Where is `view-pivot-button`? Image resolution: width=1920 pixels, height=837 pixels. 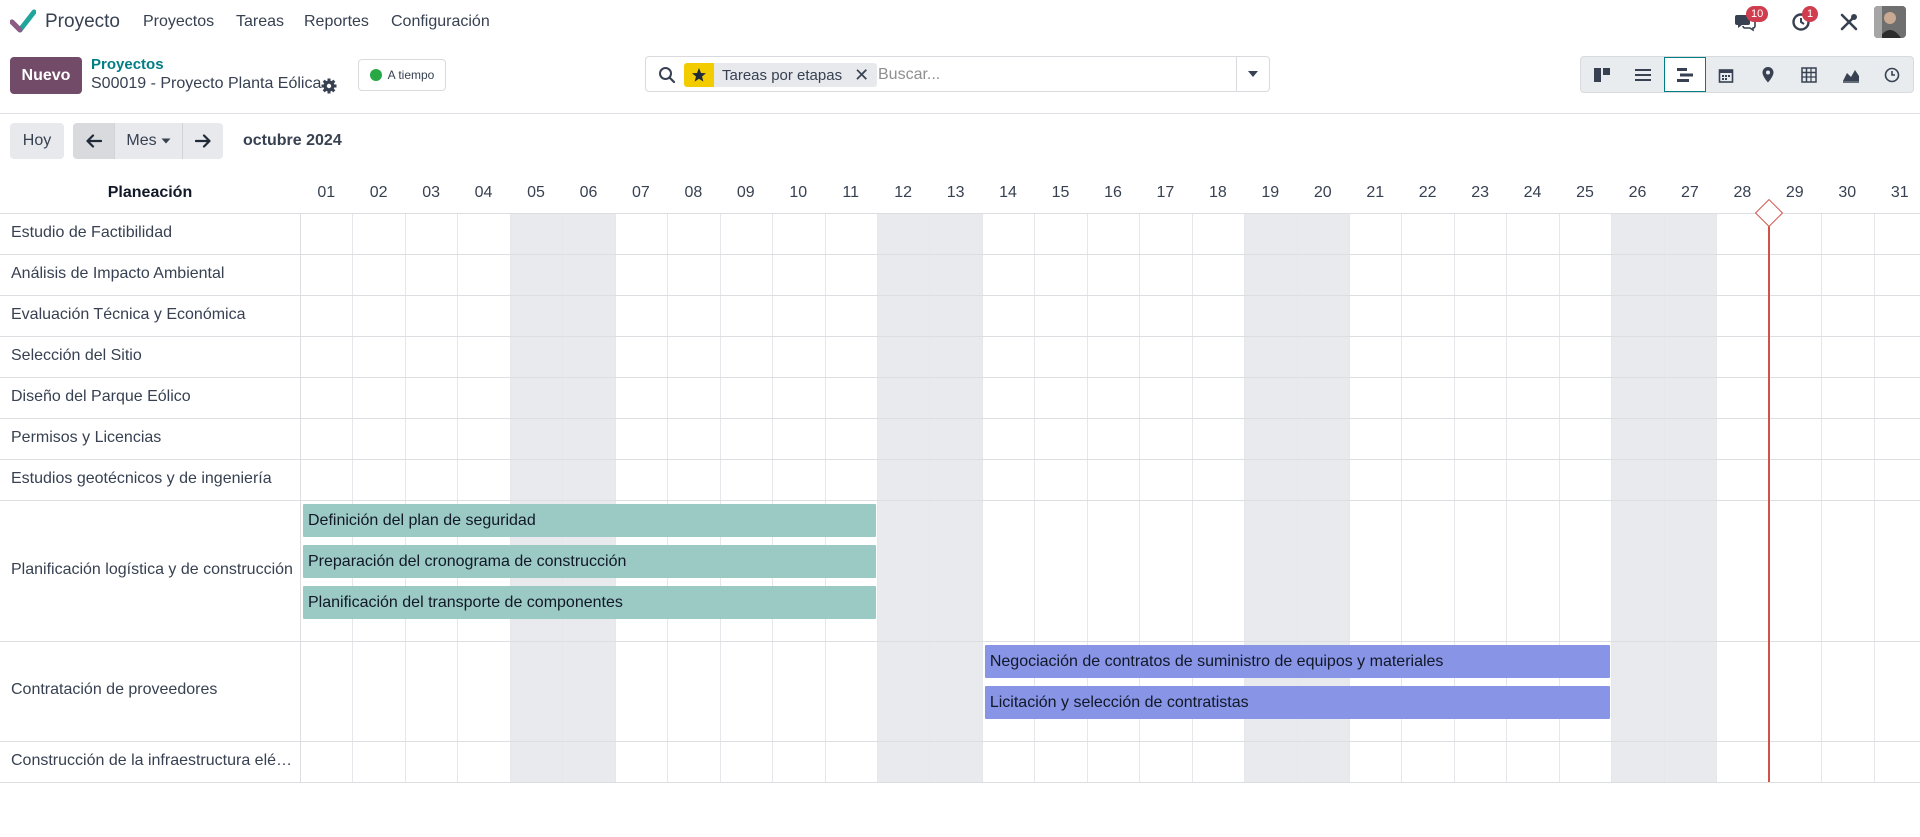 view-pivot-button is located at coordinates (1810, 74).